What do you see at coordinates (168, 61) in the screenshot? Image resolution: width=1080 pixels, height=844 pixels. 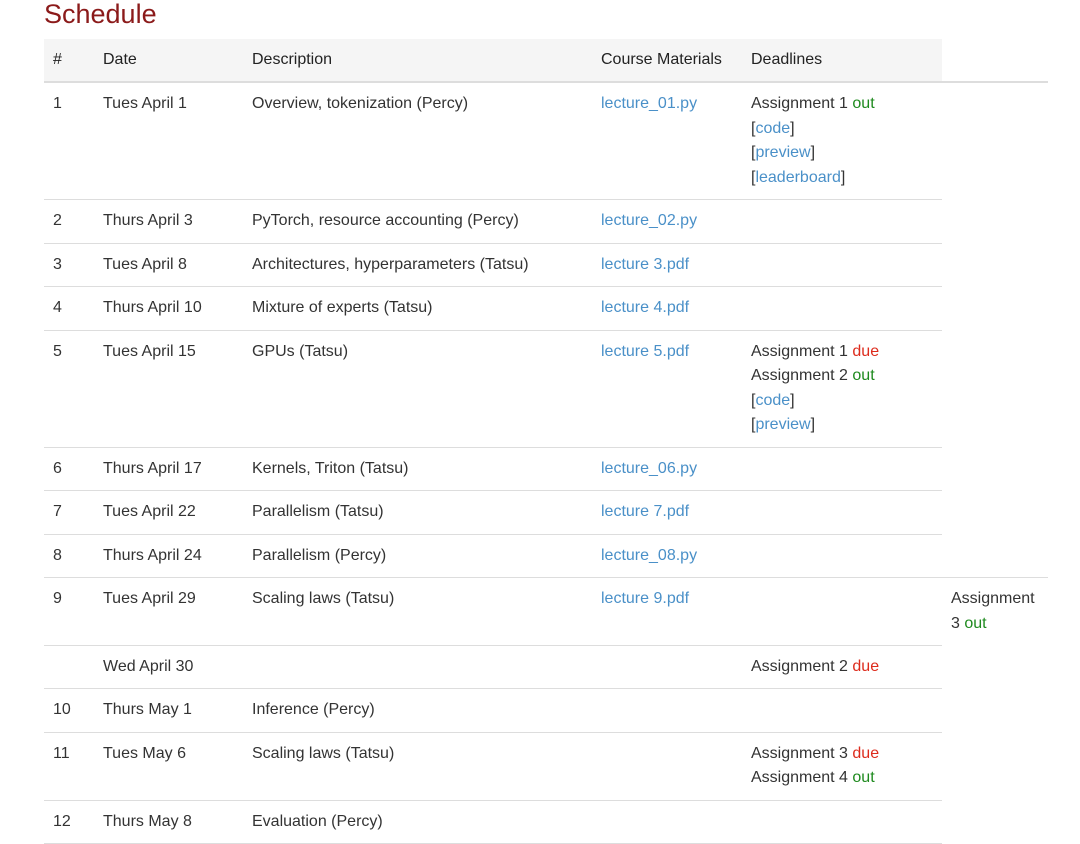 I see `col-header-date: Date` at bounding box center [168, 61].